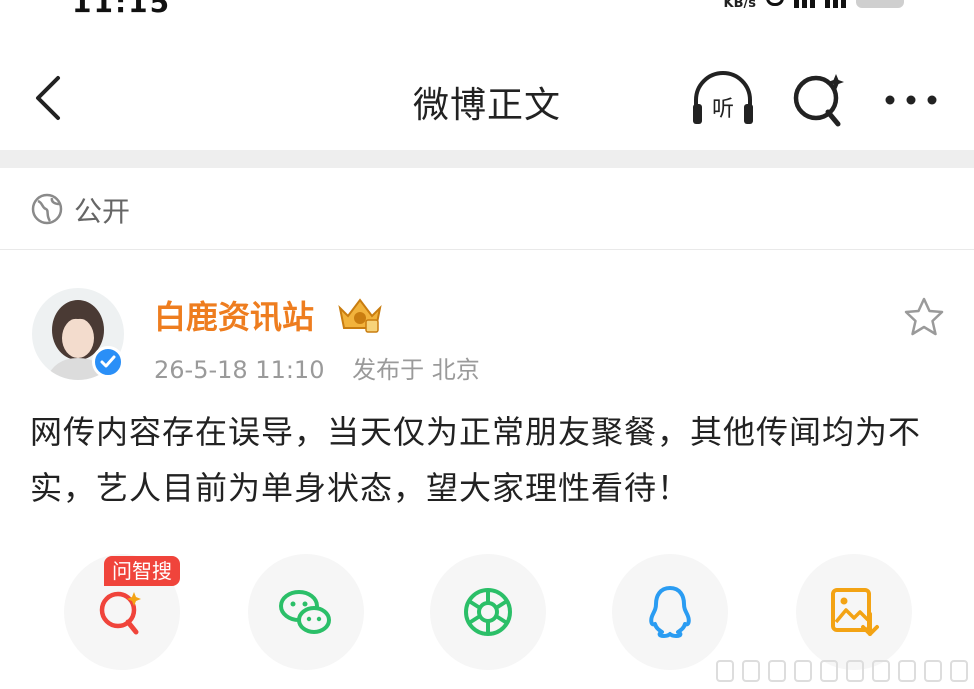 This screenshot has width=974, height=689. What do you see at coordinates (360, 315) in the screenshot?
I see `crown-icon` at bounding box center [360, 315].